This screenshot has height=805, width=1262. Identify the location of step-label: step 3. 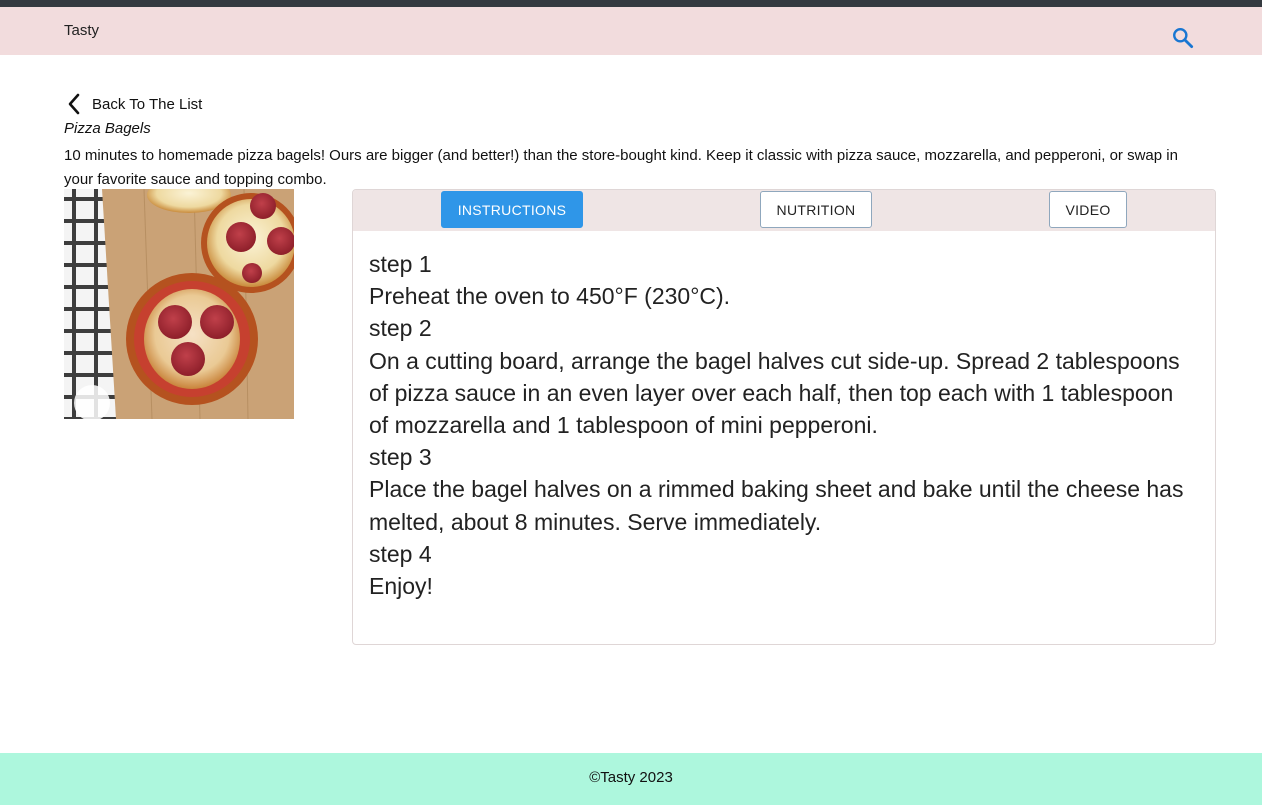
(400, 457).